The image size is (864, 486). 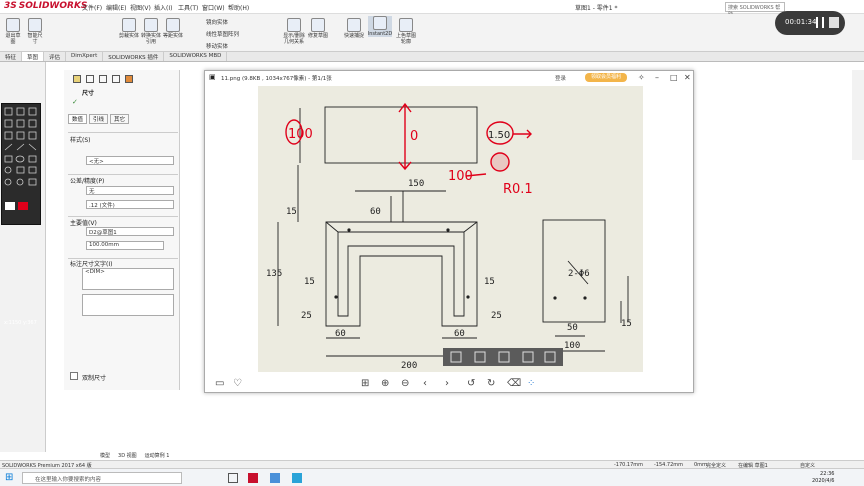 What do you see at coordinates (35, 25) in the screenshot?
I see `smart-dimension-icon` at bounding box center [35, 25].